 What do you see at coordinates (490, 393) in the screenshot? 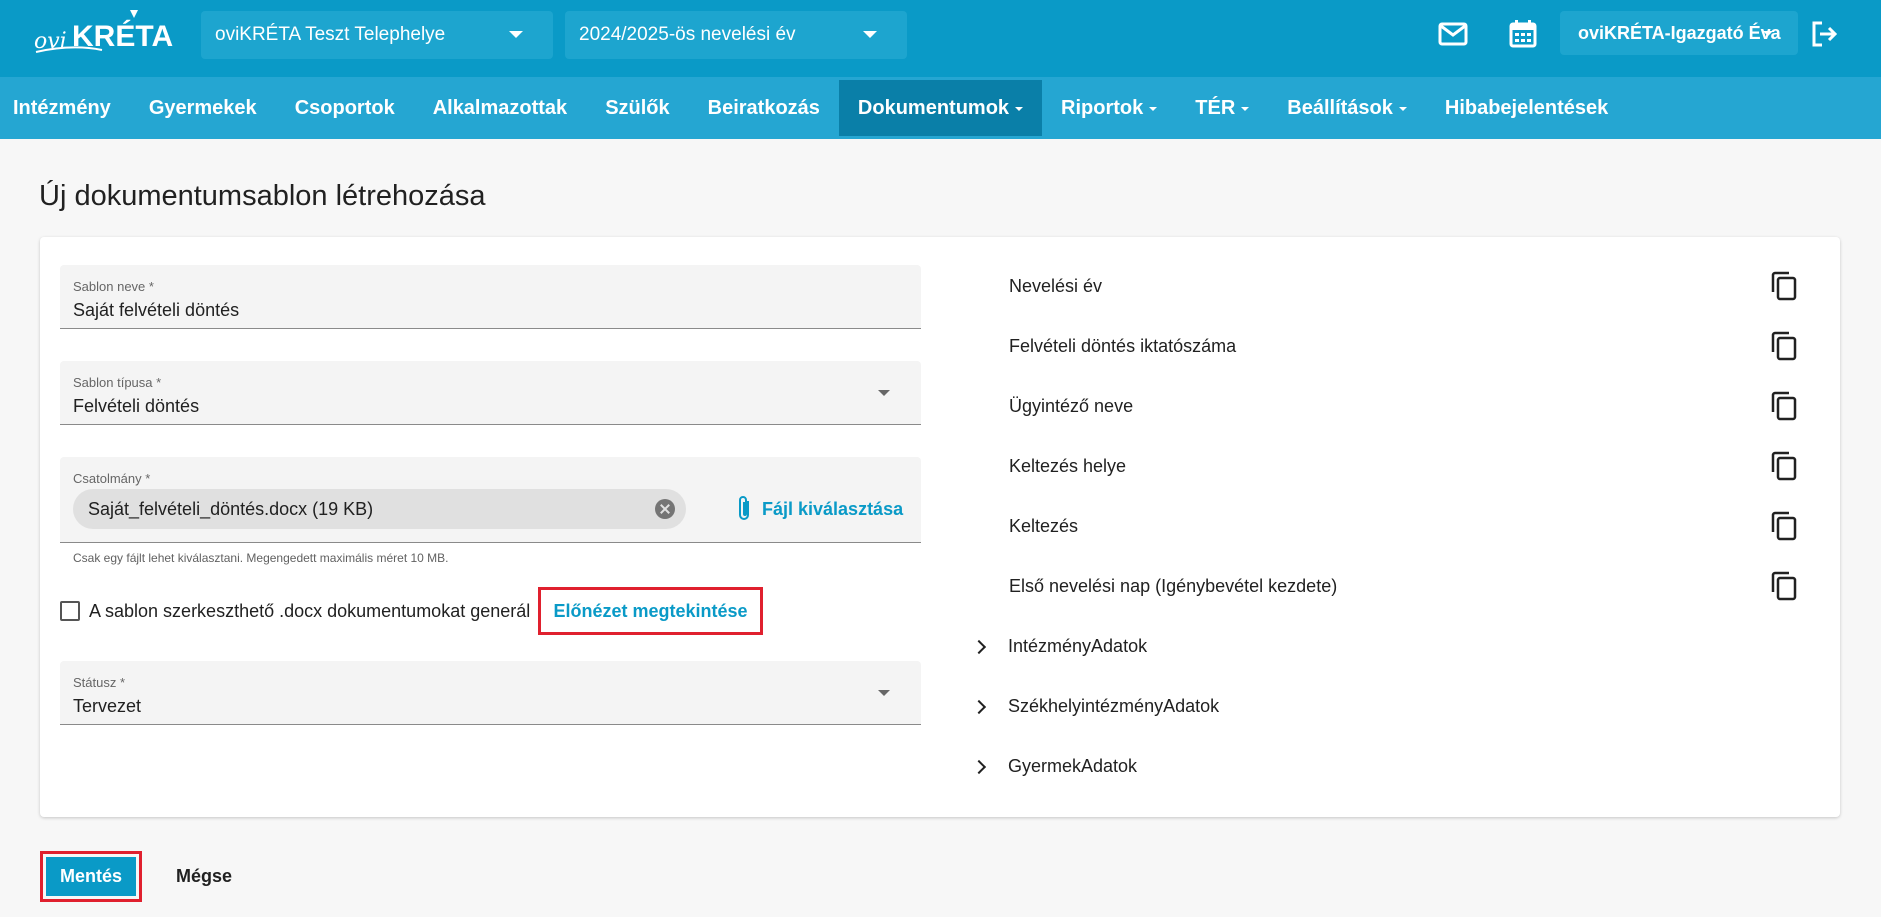
I see `template-type-select: Sablon típusa * Felvételi döntés` at bounding box center [490, 393].